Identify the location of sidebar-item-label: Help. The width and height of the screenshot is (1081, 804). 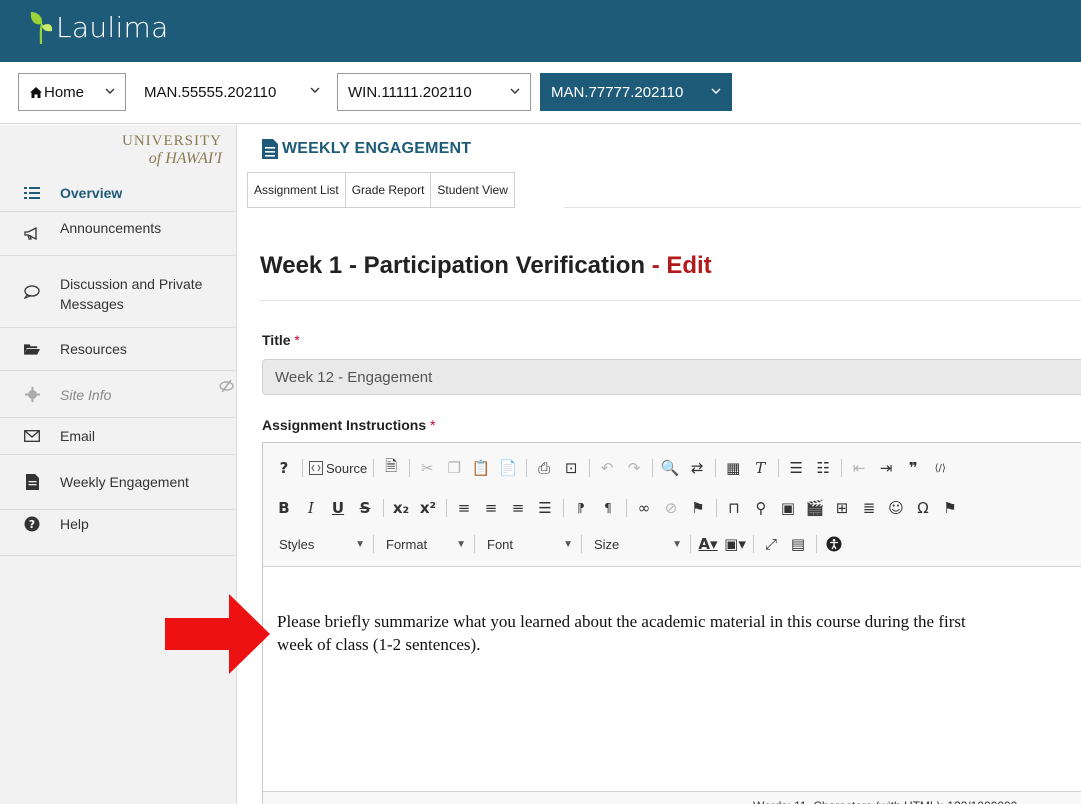
(74, 524).